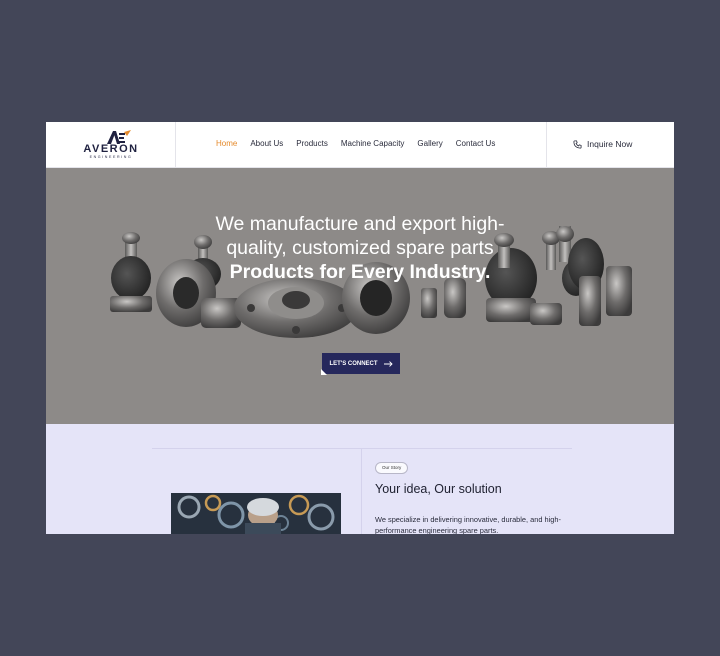  What do you see at coordinates (256, 513) in the screenshot?
I see `engineer-gears-image` at bounding box center [256, 513].